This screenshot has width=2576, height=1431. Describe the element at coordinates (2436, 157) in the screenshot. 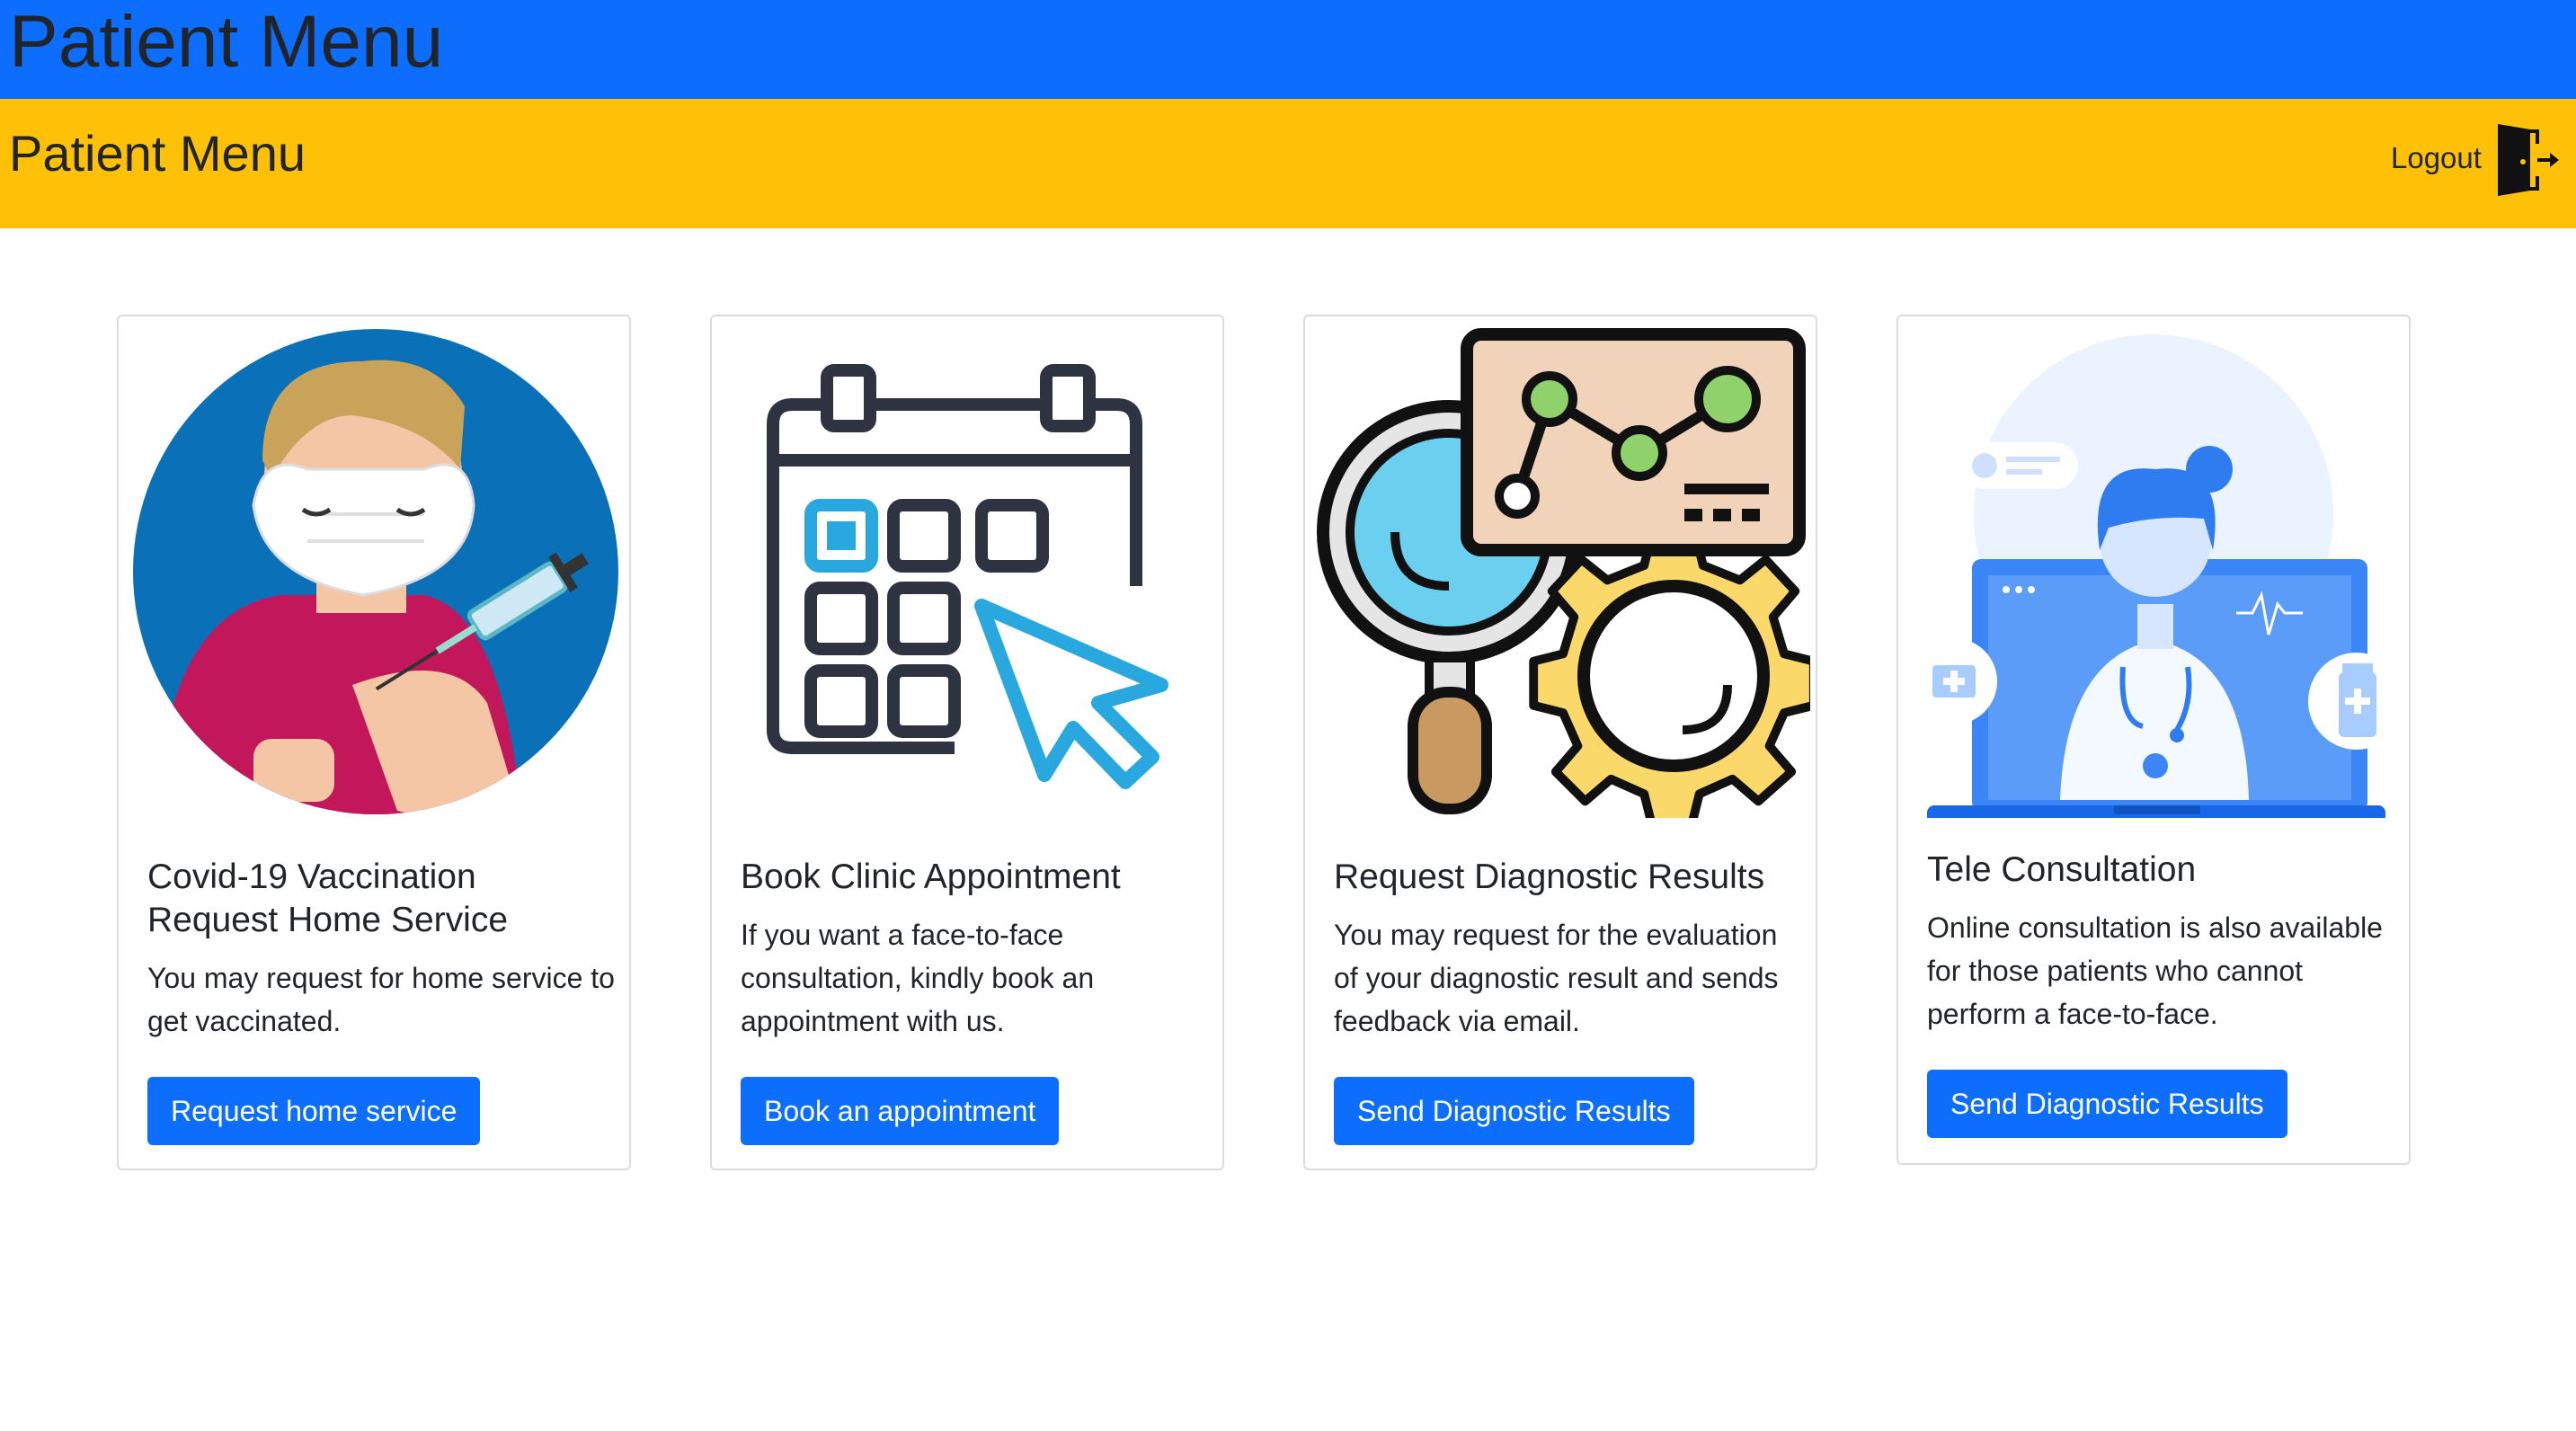

I see `logout-label: Logout` at that location.